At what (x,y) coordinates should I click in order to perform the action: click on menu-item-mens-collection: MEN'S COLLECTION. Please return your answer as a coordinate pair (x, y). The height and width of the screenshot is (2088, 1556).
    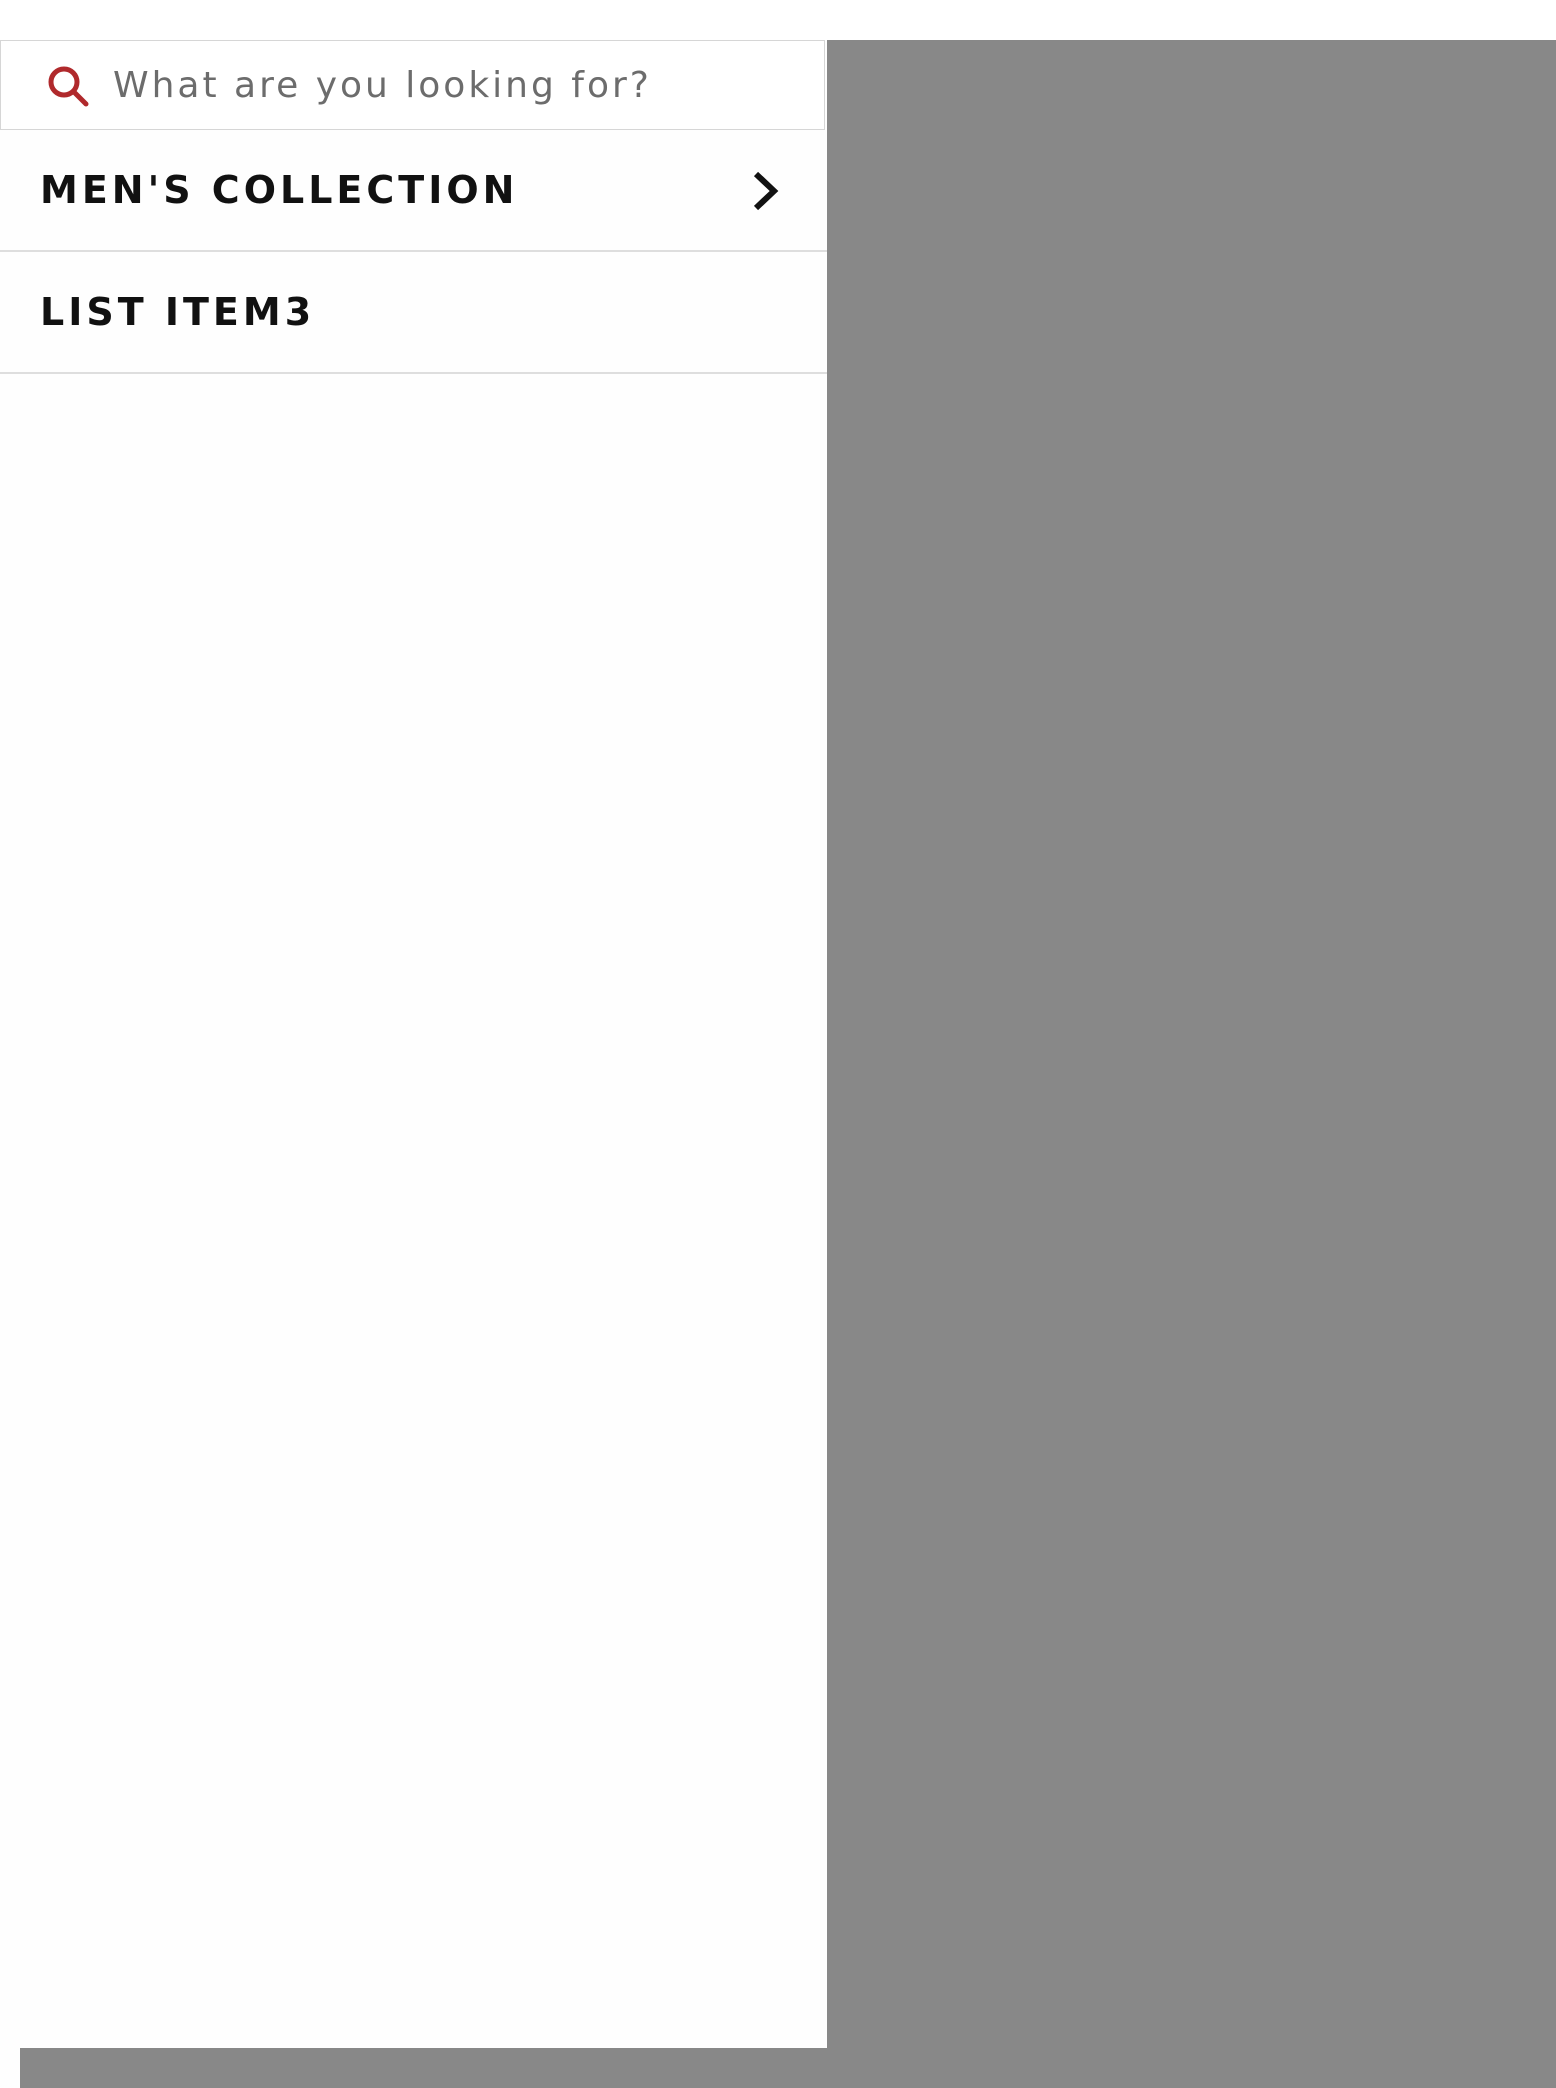
    Looking at the image, I should click on (413, 191).